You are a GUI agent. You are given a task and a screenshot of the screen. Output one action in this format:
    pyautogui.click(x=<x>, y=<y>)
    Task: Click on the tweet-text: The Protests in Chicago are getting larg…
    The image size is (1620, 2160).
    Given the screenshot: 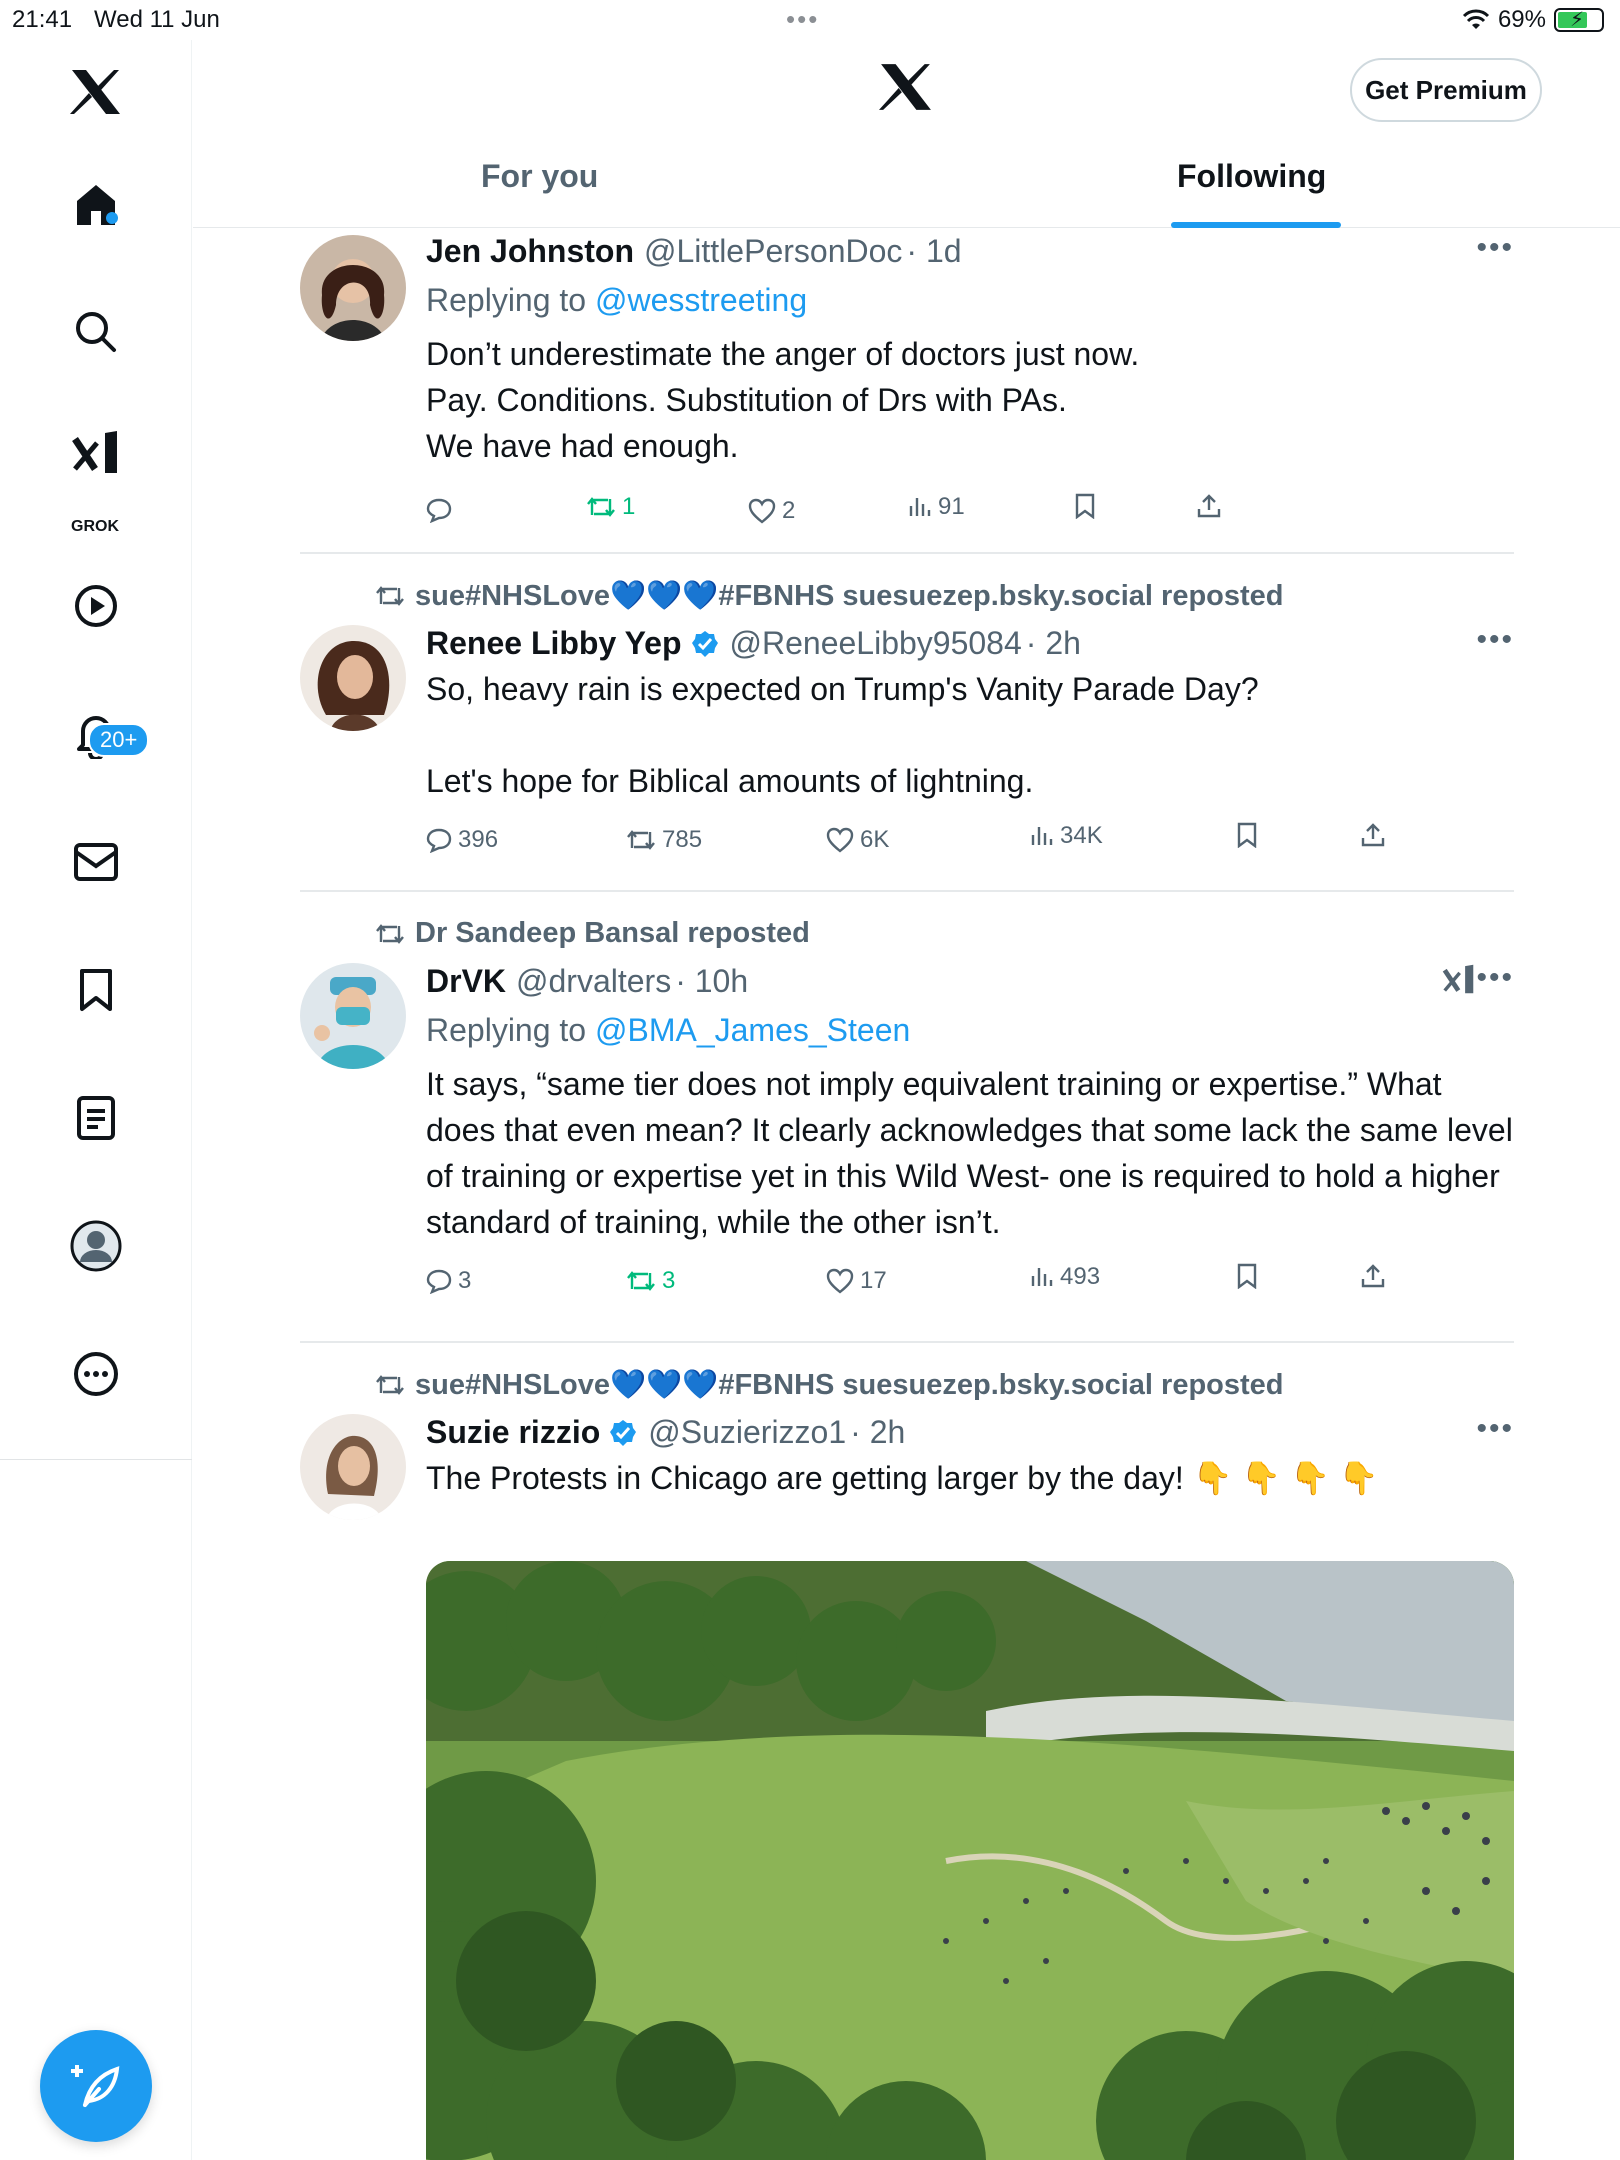 What is the action you would take?
    pyautogui.click(x=902, y=1478)
    